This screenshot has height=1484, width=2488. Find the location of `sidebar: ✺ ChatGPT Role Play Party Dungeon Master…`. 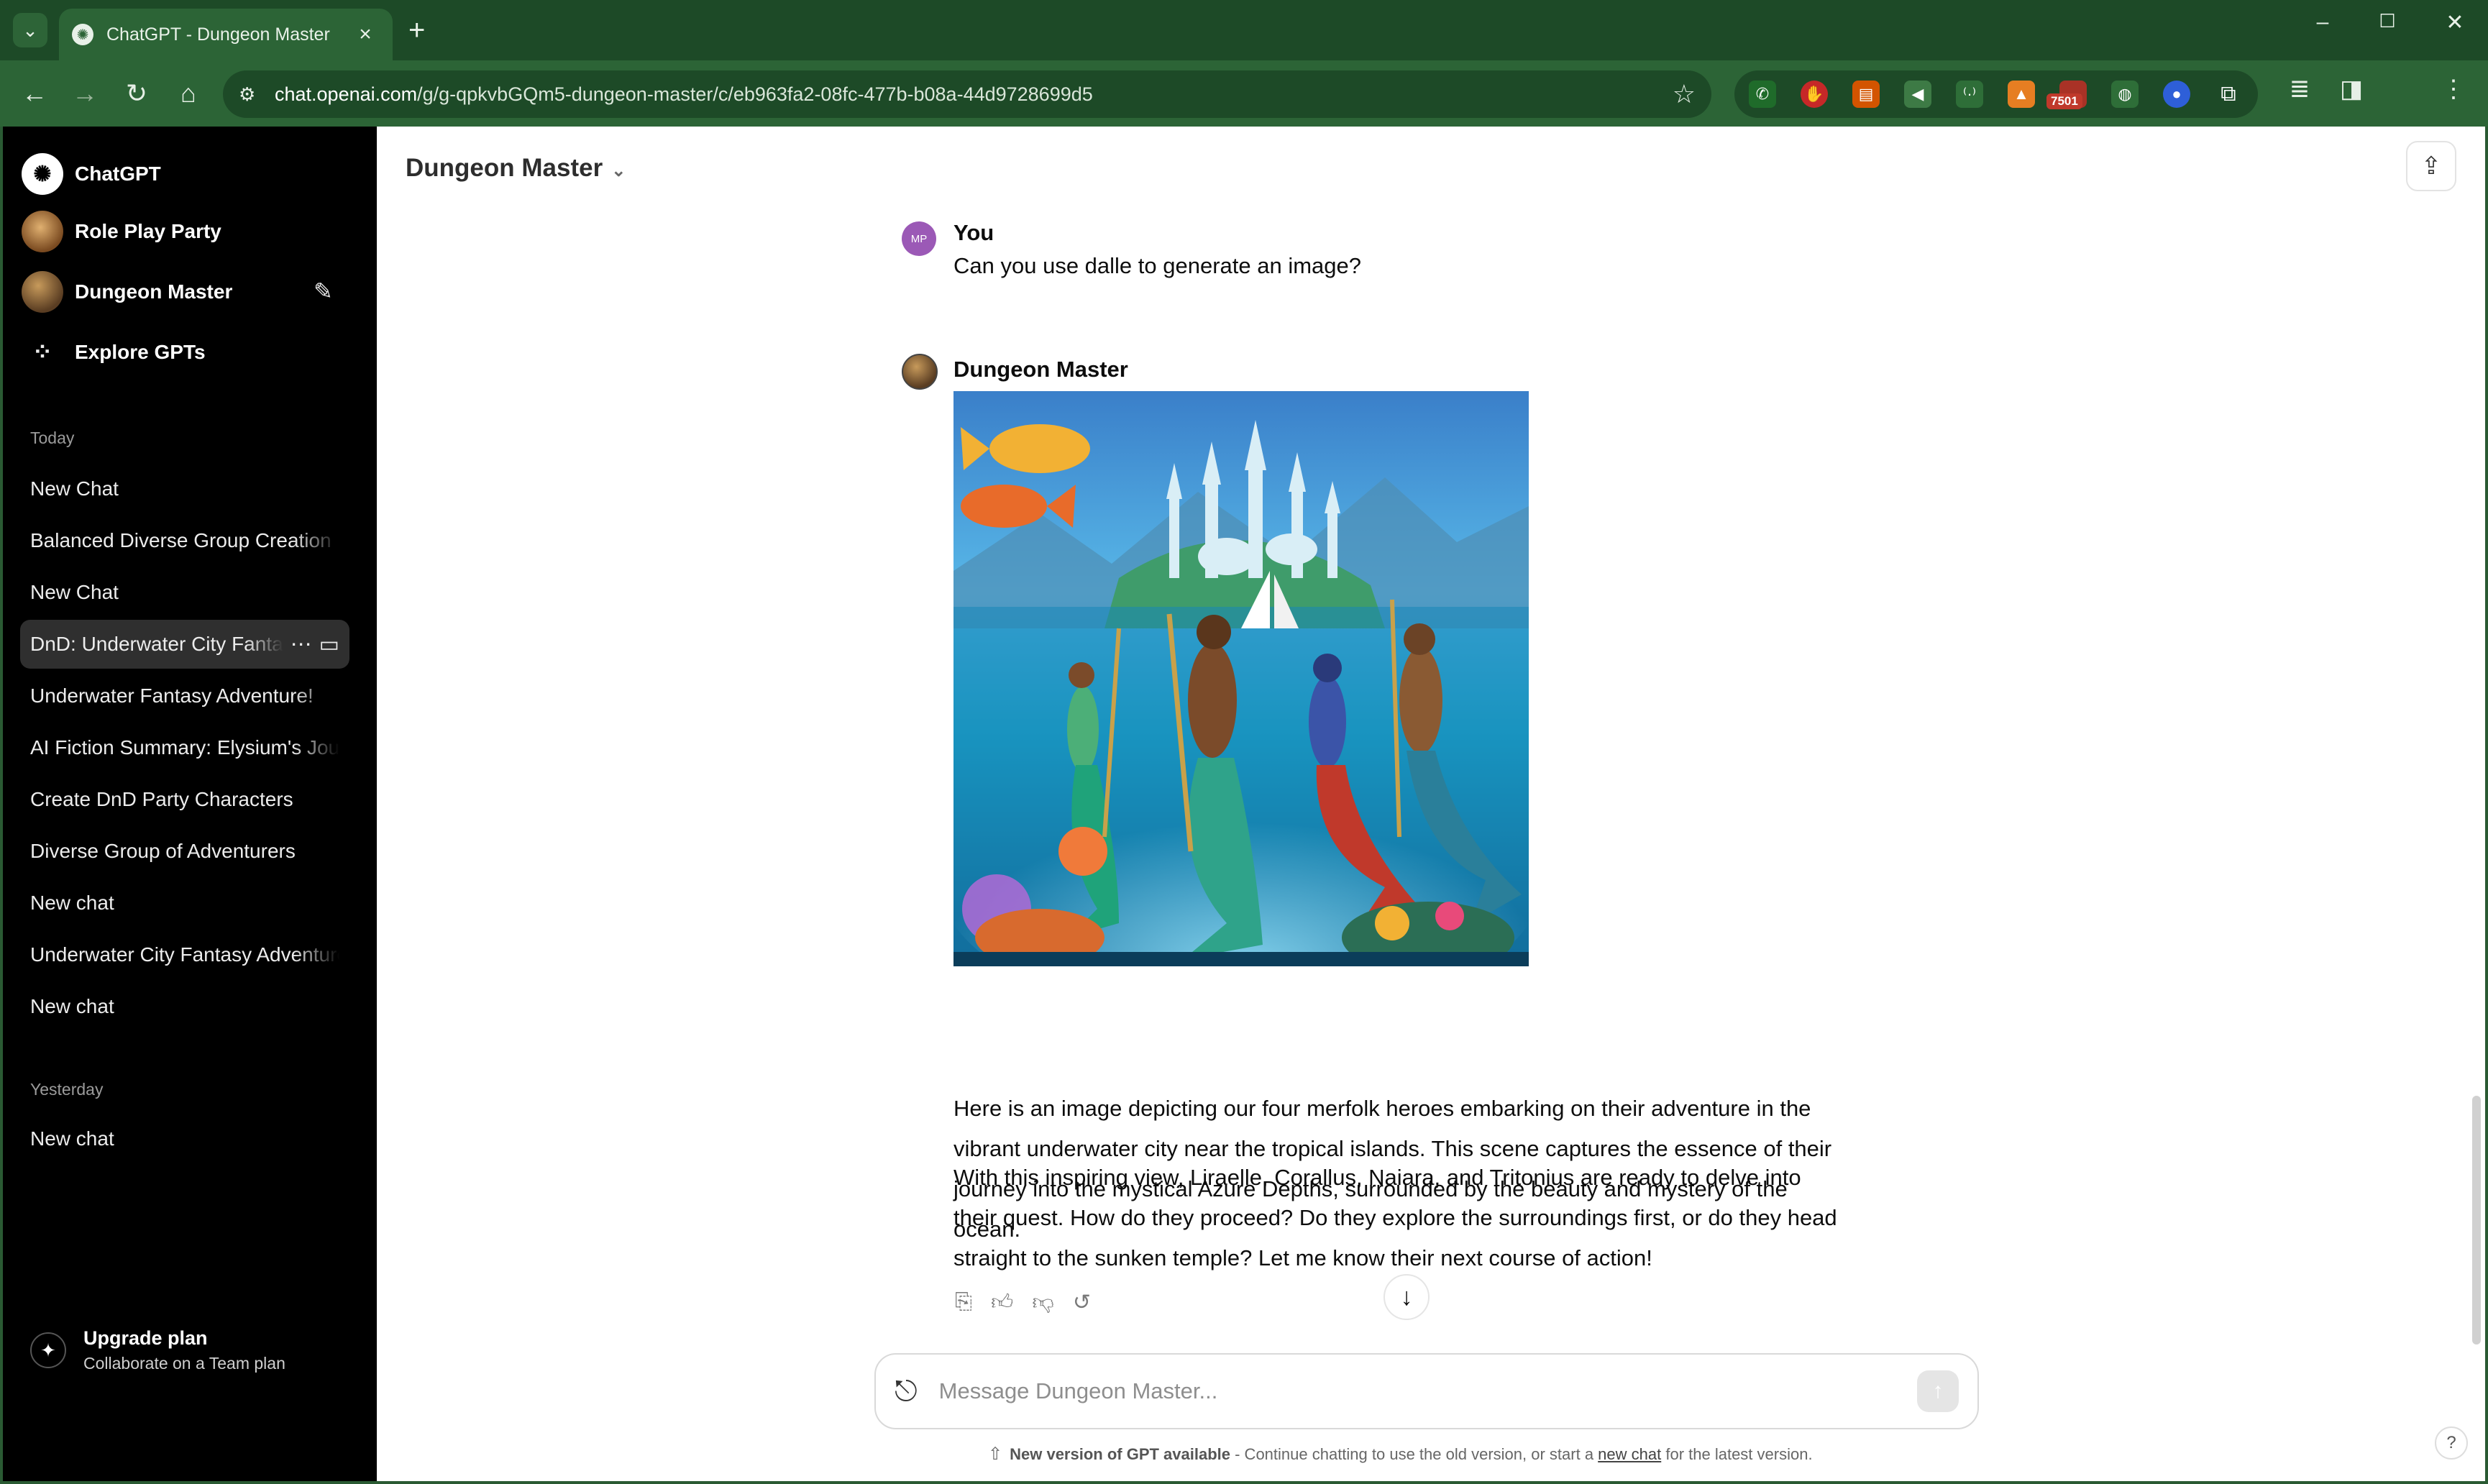

sidebar: ✺ ChatGPT Role Play Party Dungeon Master… is located at coordinates (190, 804).